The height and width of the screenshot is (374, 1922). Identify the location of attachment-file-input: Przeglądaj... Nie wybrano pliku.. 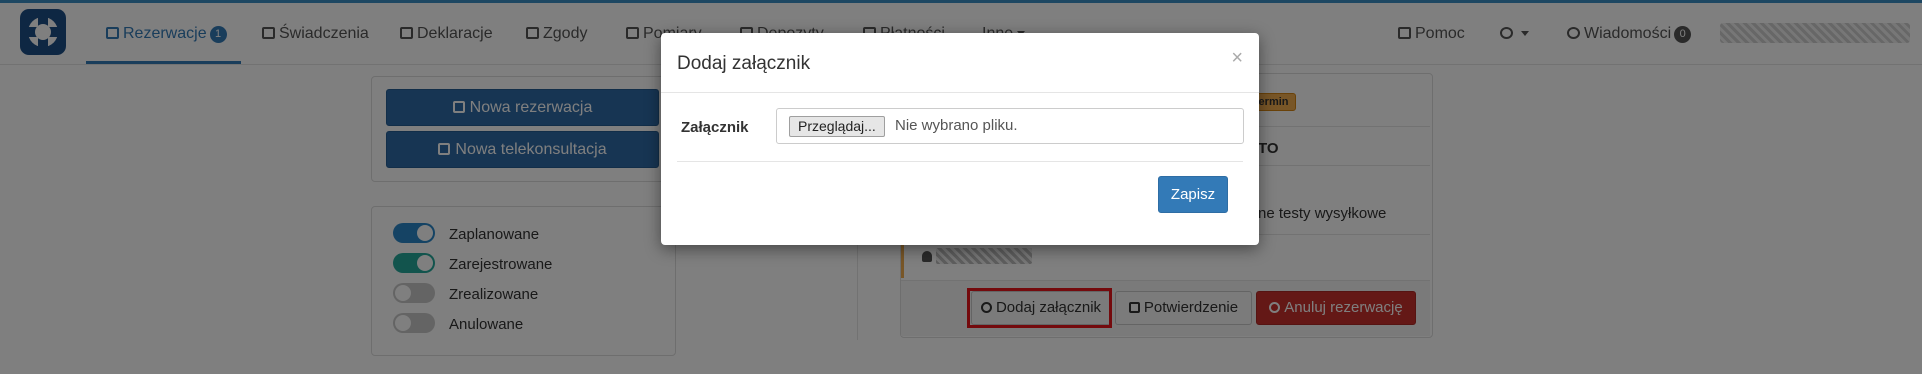
(1010, 126).